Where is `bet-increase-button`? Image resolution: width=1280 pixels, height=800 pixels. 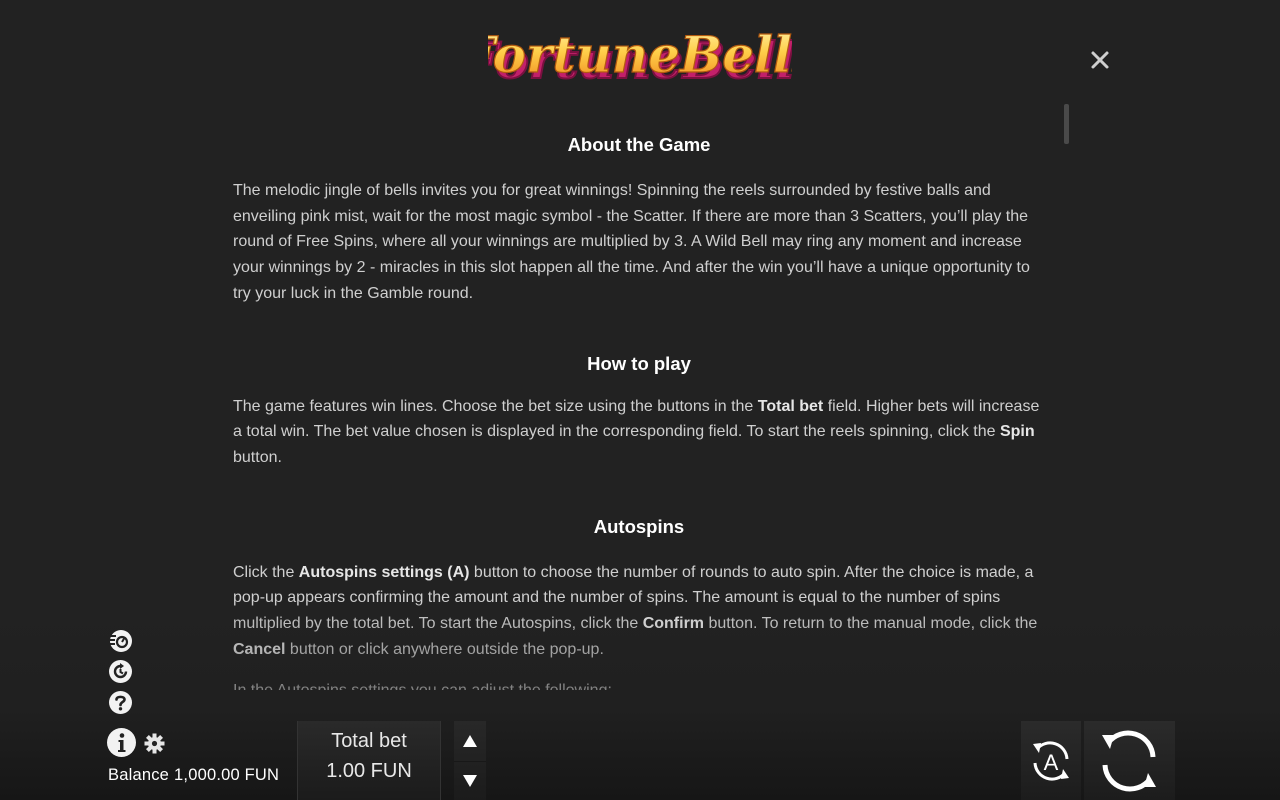
bet-increase-button is located at coordinates (470, 740).